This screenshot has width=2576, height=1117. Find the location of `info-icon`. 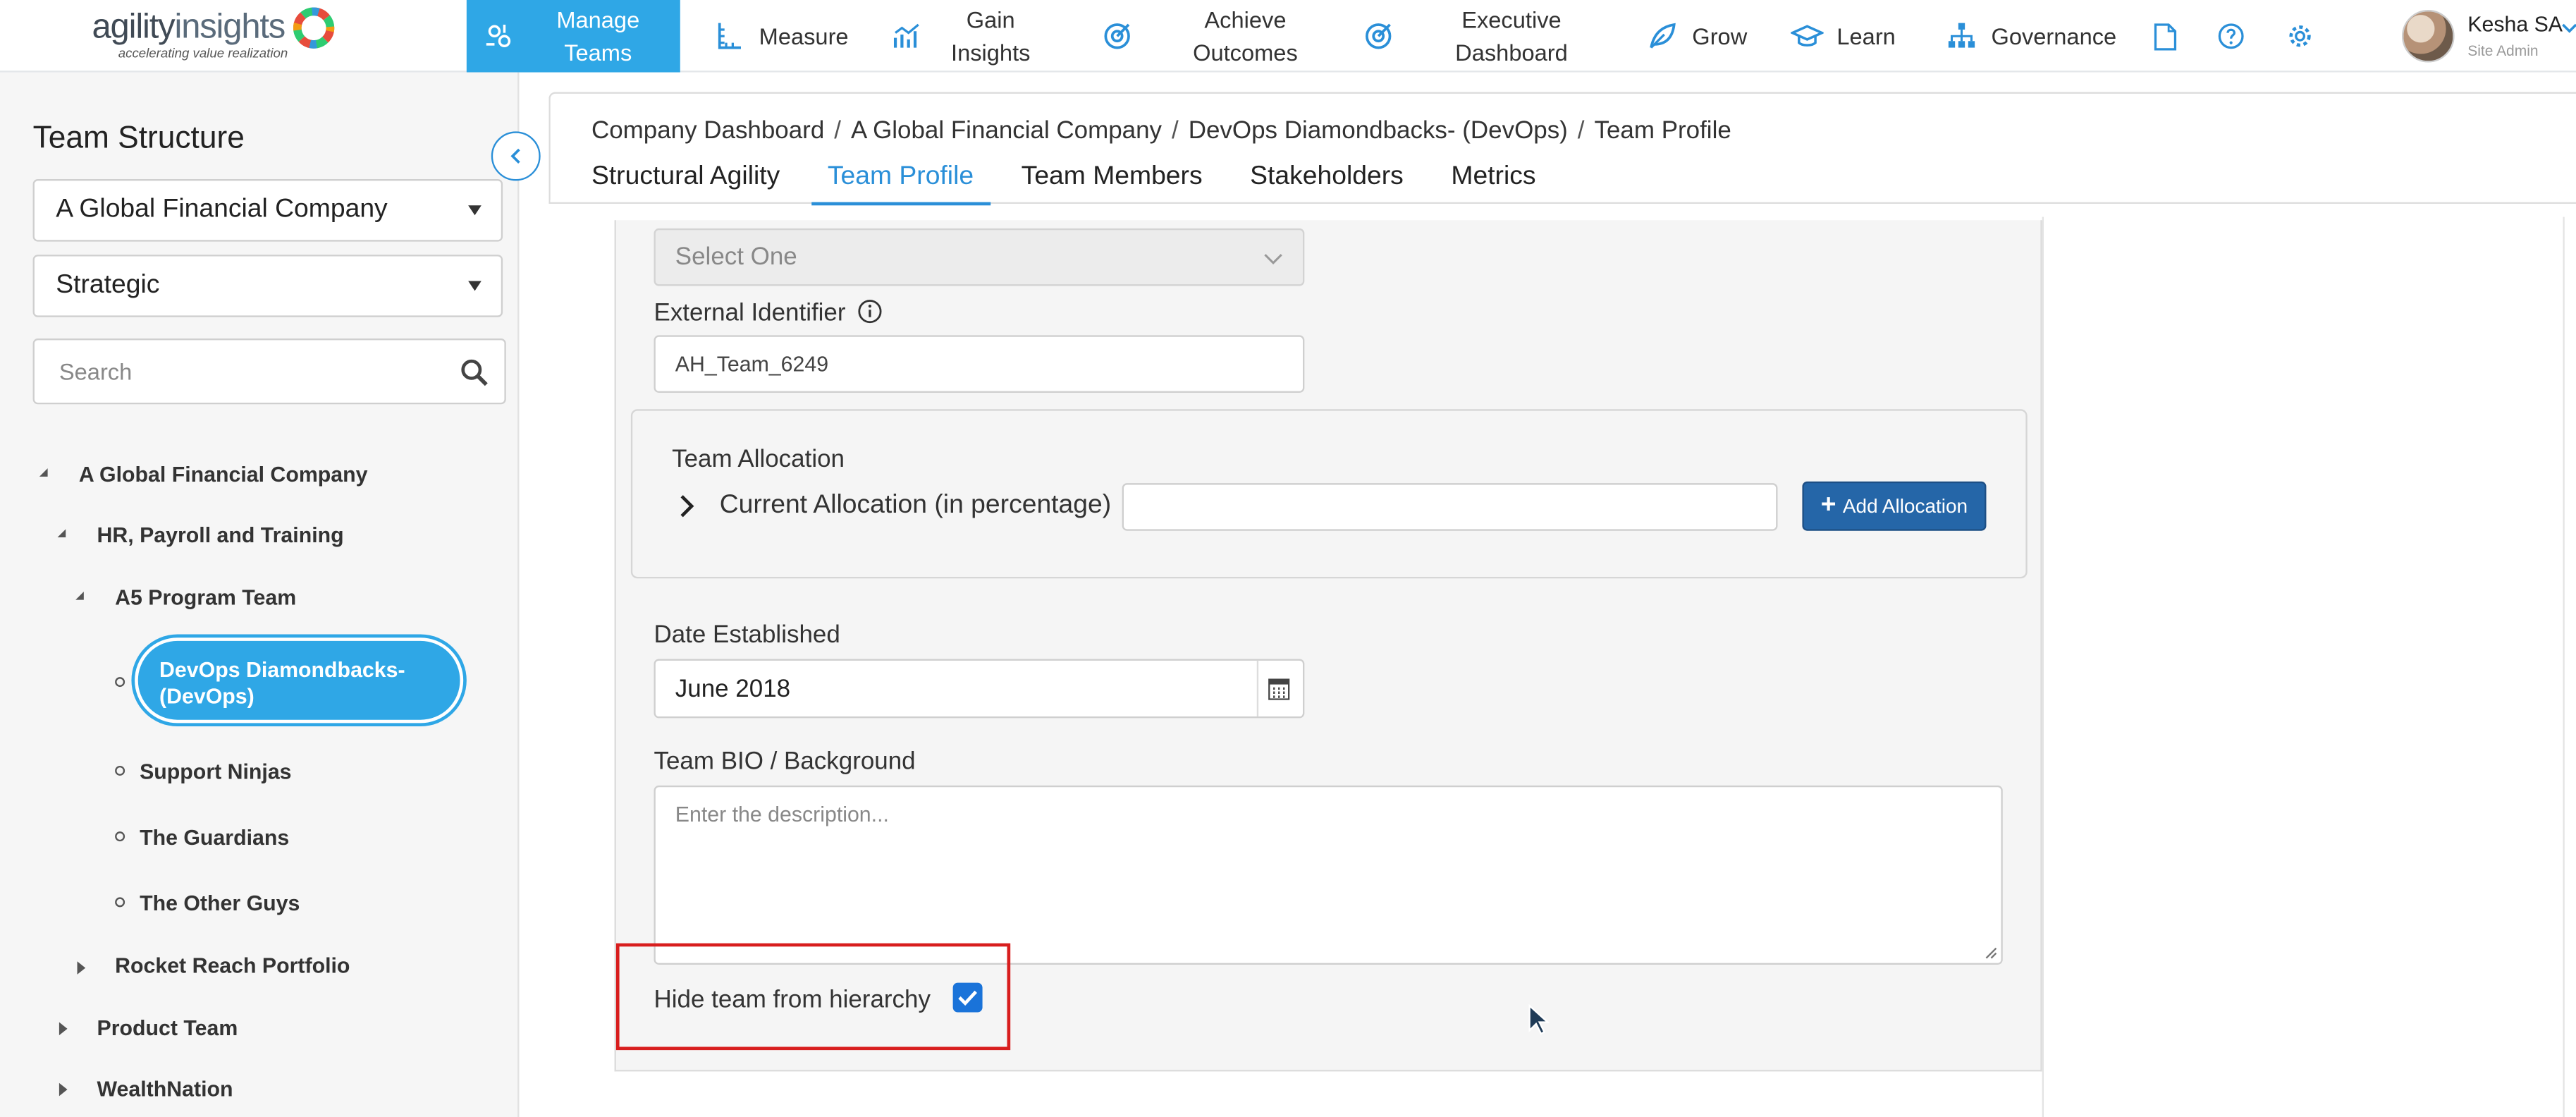

info-icon is located at coordinates (869, 311).